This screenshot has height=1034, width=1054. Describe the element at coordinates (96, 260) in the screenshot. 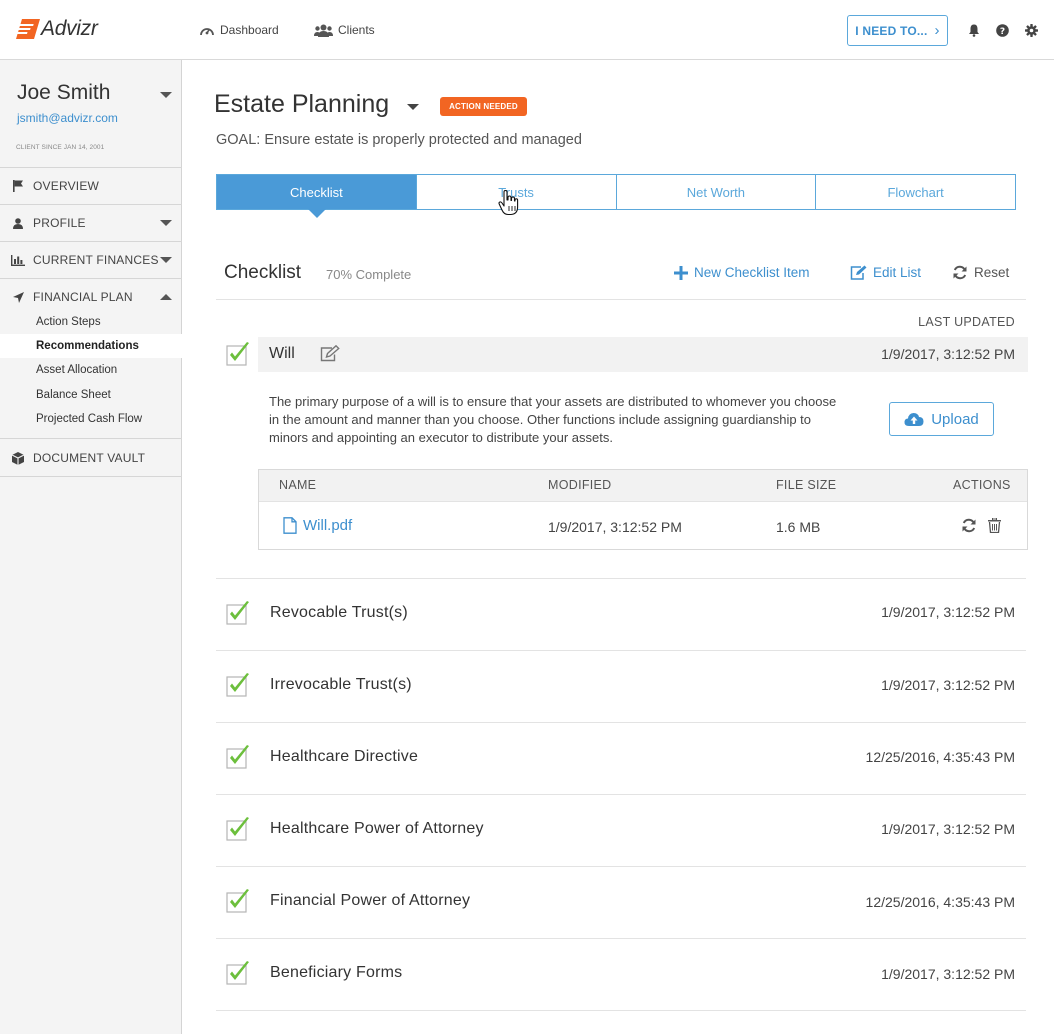

I see `sidebar-item-label: CURRENT FINANCES` at that location.